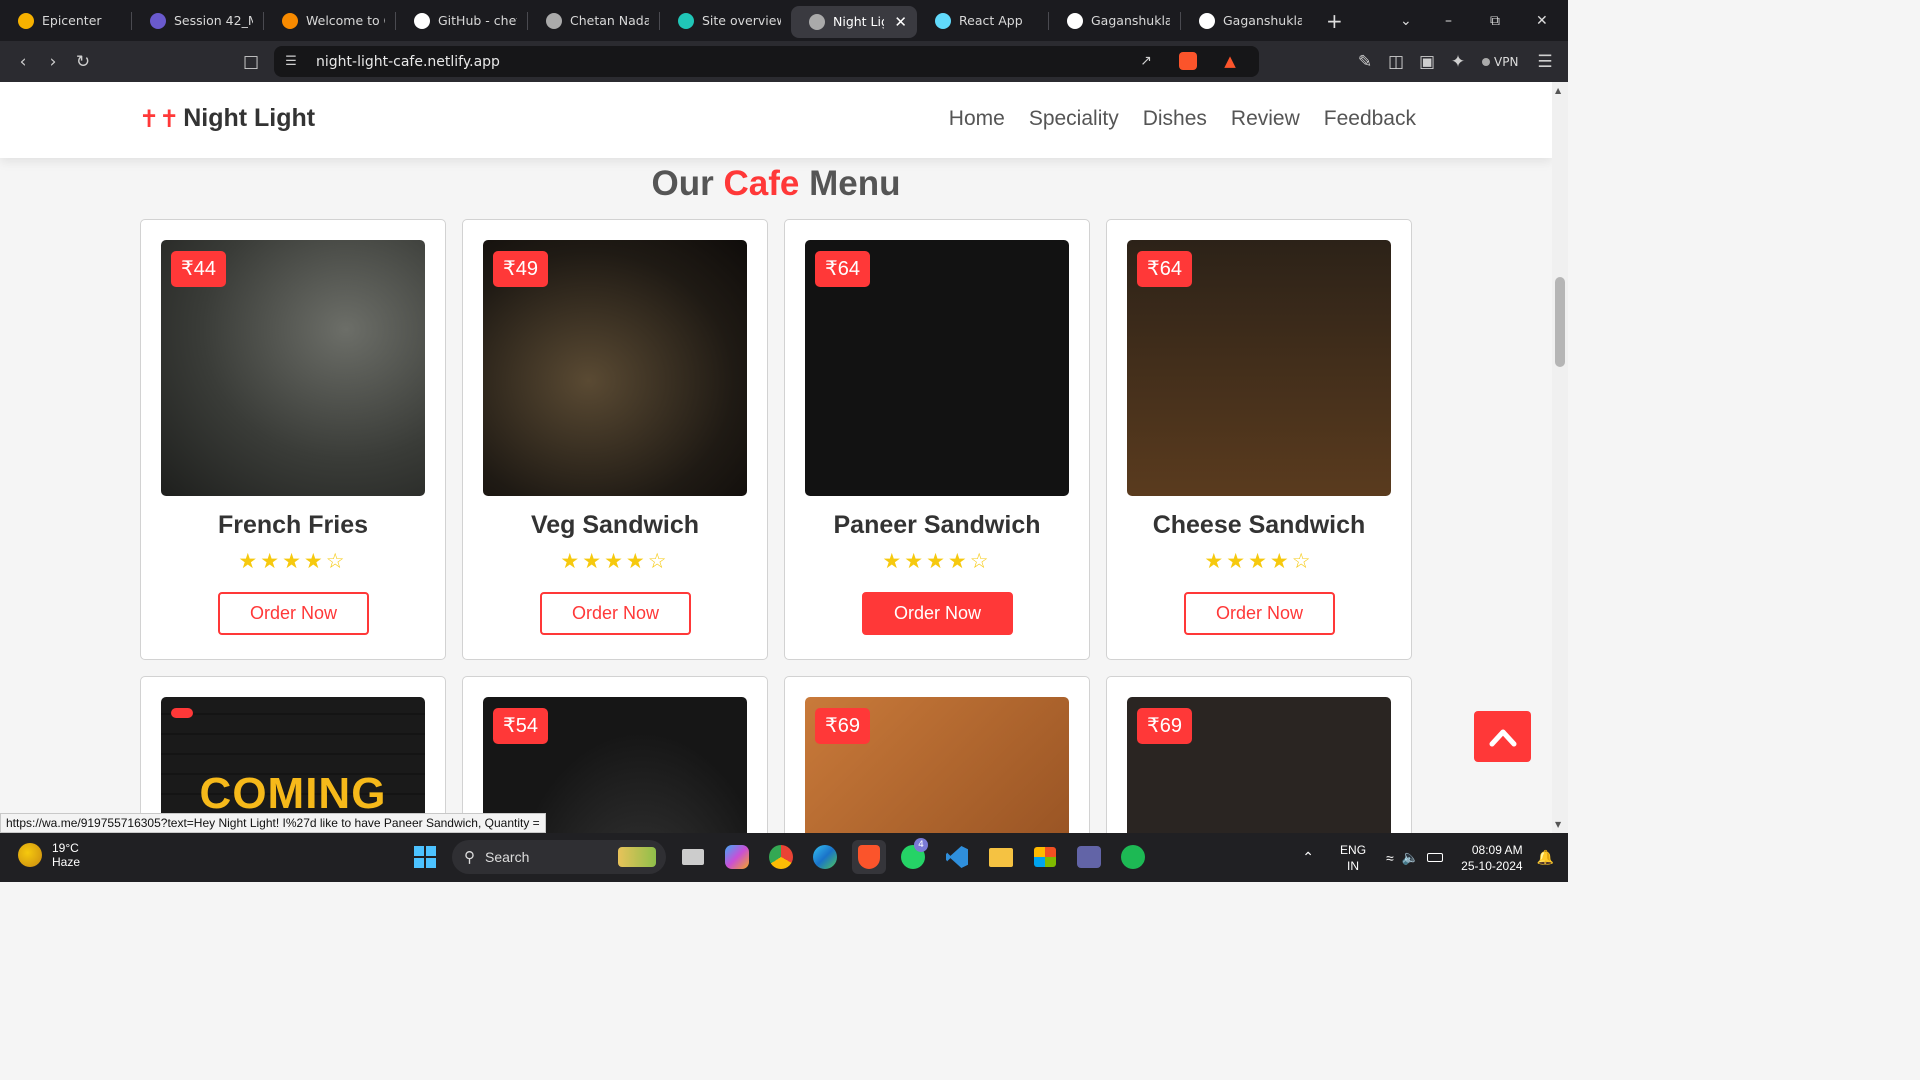 This screenshot has width=1920, height=1080. What do you see at coordinates (251, 62) in the screenshot?
I see `bookmark-icon: □` at bounding box center [251, 62].